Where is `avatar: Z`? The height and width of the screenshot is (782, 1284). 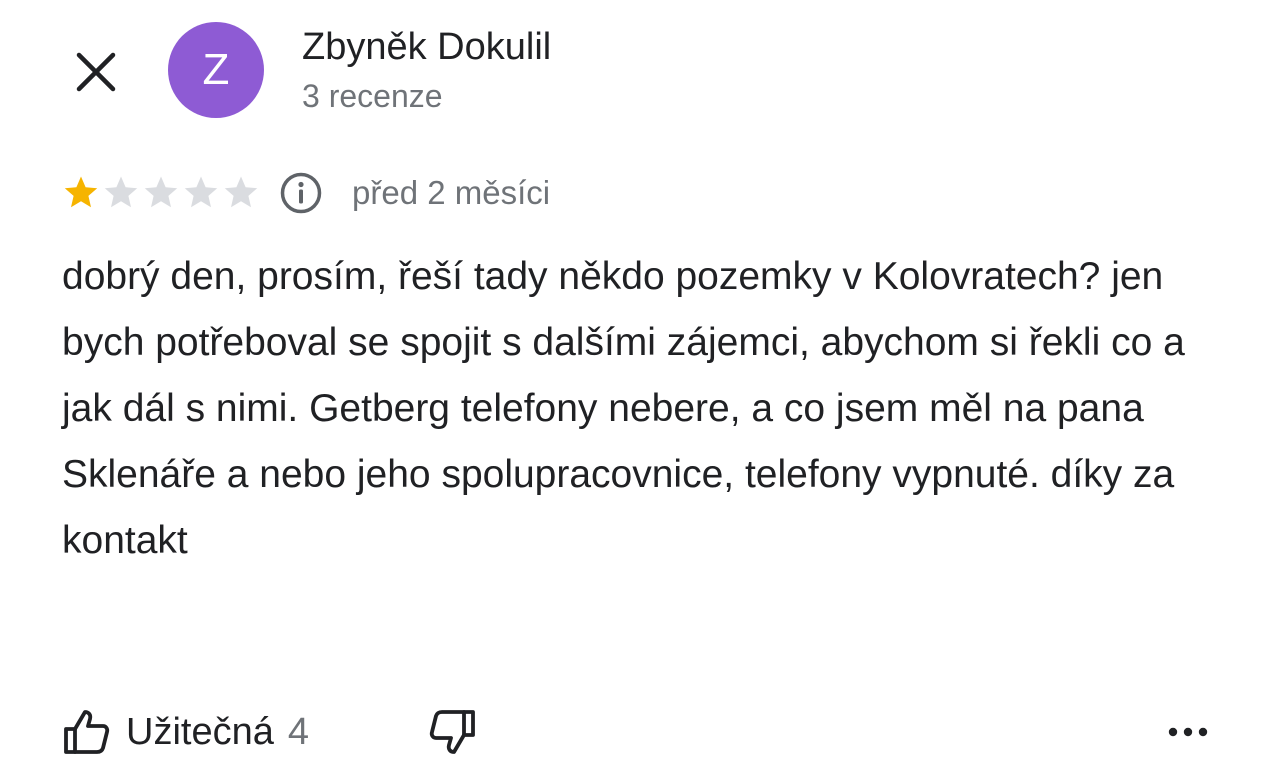
avatar: Z is located at coordinates (216, 70).